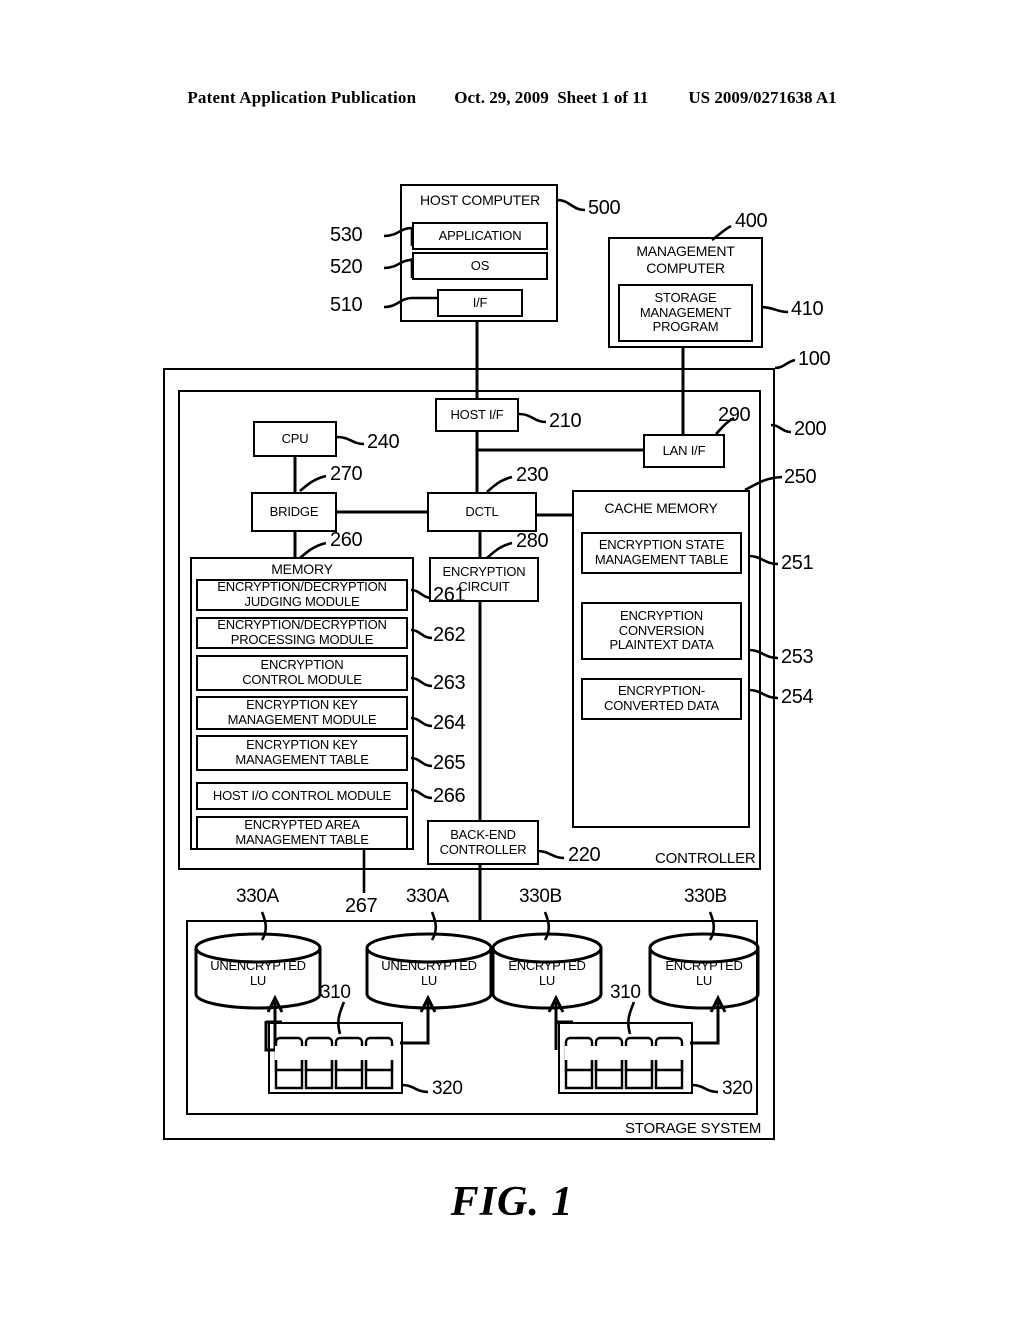  Describe the element at coordinates (481, 1063) in the screenshot. I see `disk-drive-shapes` at that location.